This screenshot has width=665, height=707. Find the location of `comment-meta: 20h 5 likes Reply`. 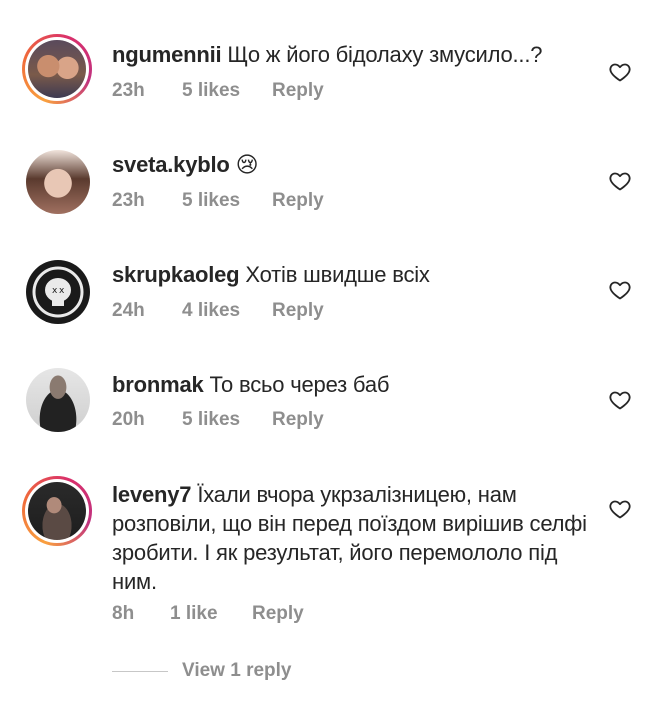

comment-meta: 20h 5 likes Reply is located at coordinates (232, 420).